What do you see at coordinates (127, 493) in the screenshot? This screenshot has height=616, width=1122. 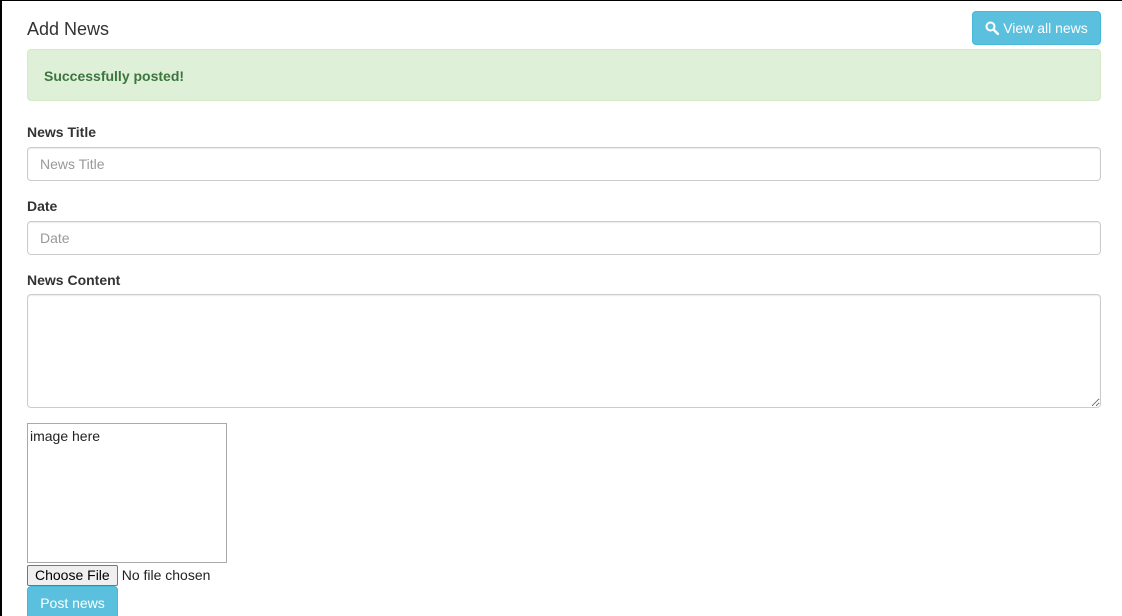 I see `image-preview: image here` at bounding box center [127, 493].